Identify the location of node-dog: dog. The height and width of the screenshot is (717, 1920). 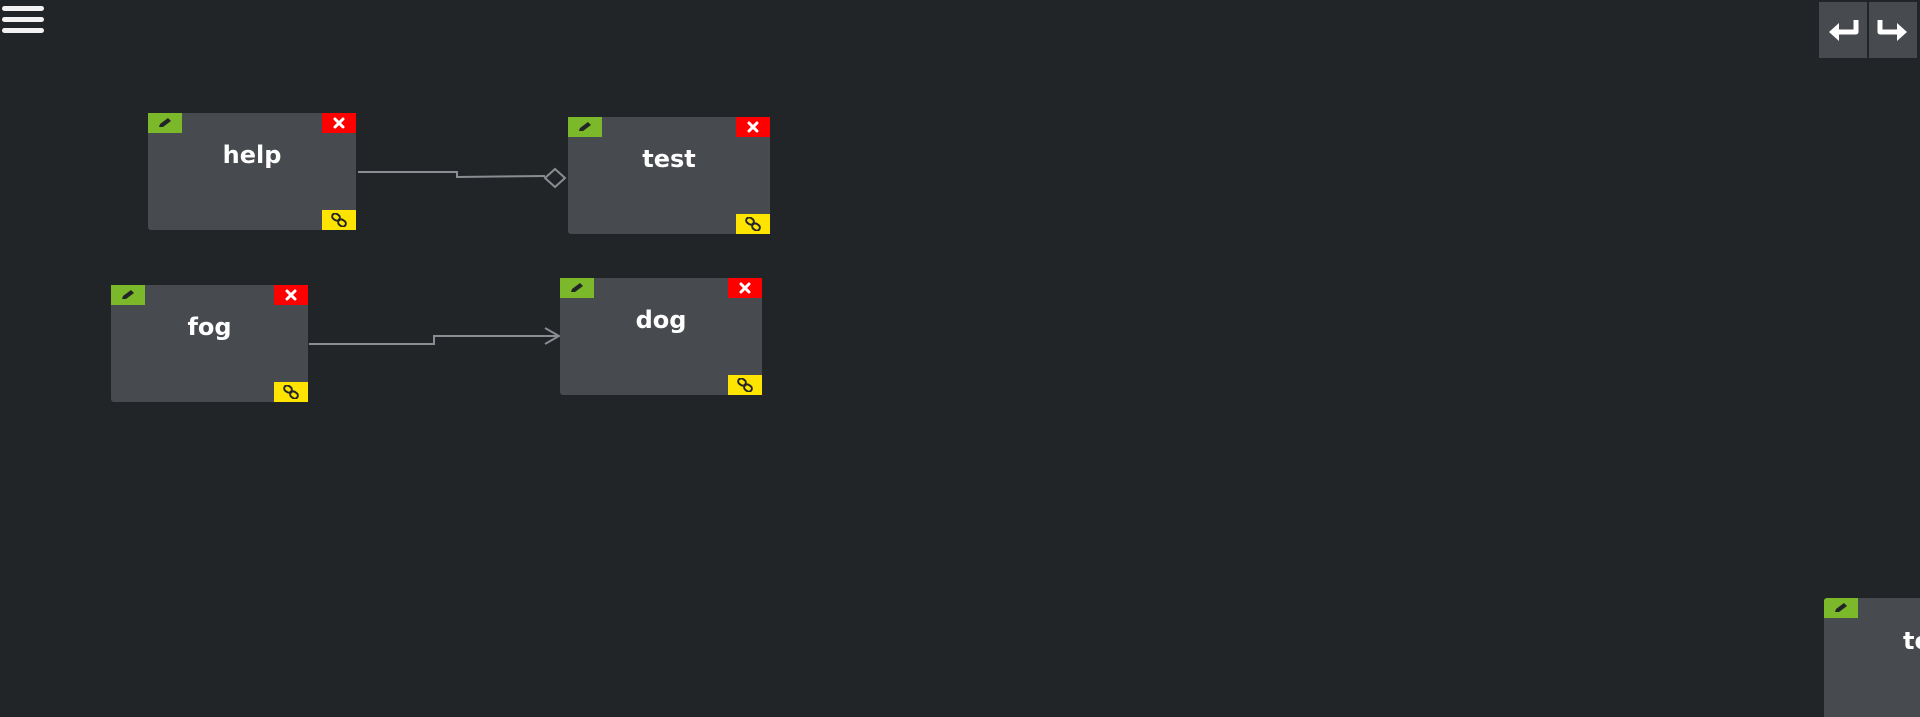
(661, 336).